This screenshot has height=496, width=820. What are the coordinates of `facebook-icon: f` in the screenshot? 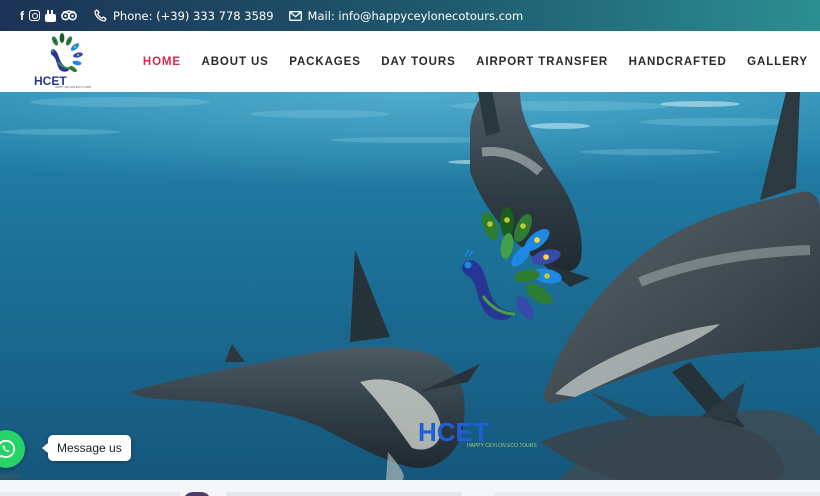 It's located at (22, 16).